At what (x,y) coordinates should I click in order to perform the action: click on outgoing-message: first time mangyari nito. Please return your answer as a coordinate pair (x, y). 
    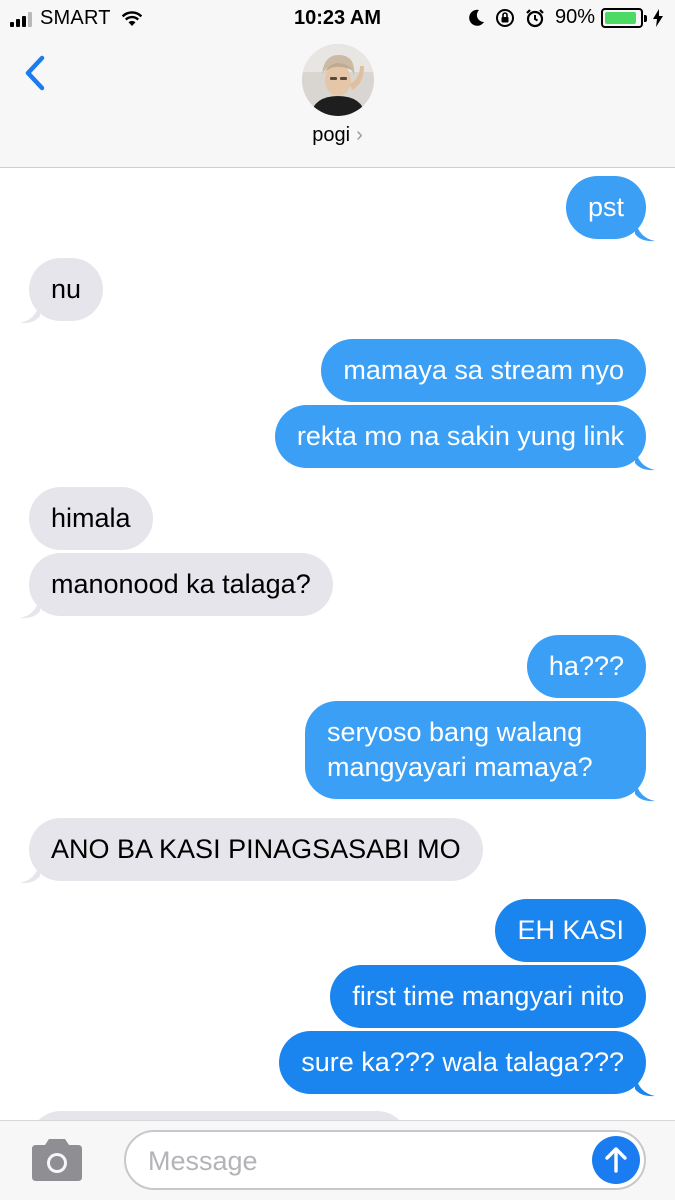
    Looking at the image, I should click on (488, 996).